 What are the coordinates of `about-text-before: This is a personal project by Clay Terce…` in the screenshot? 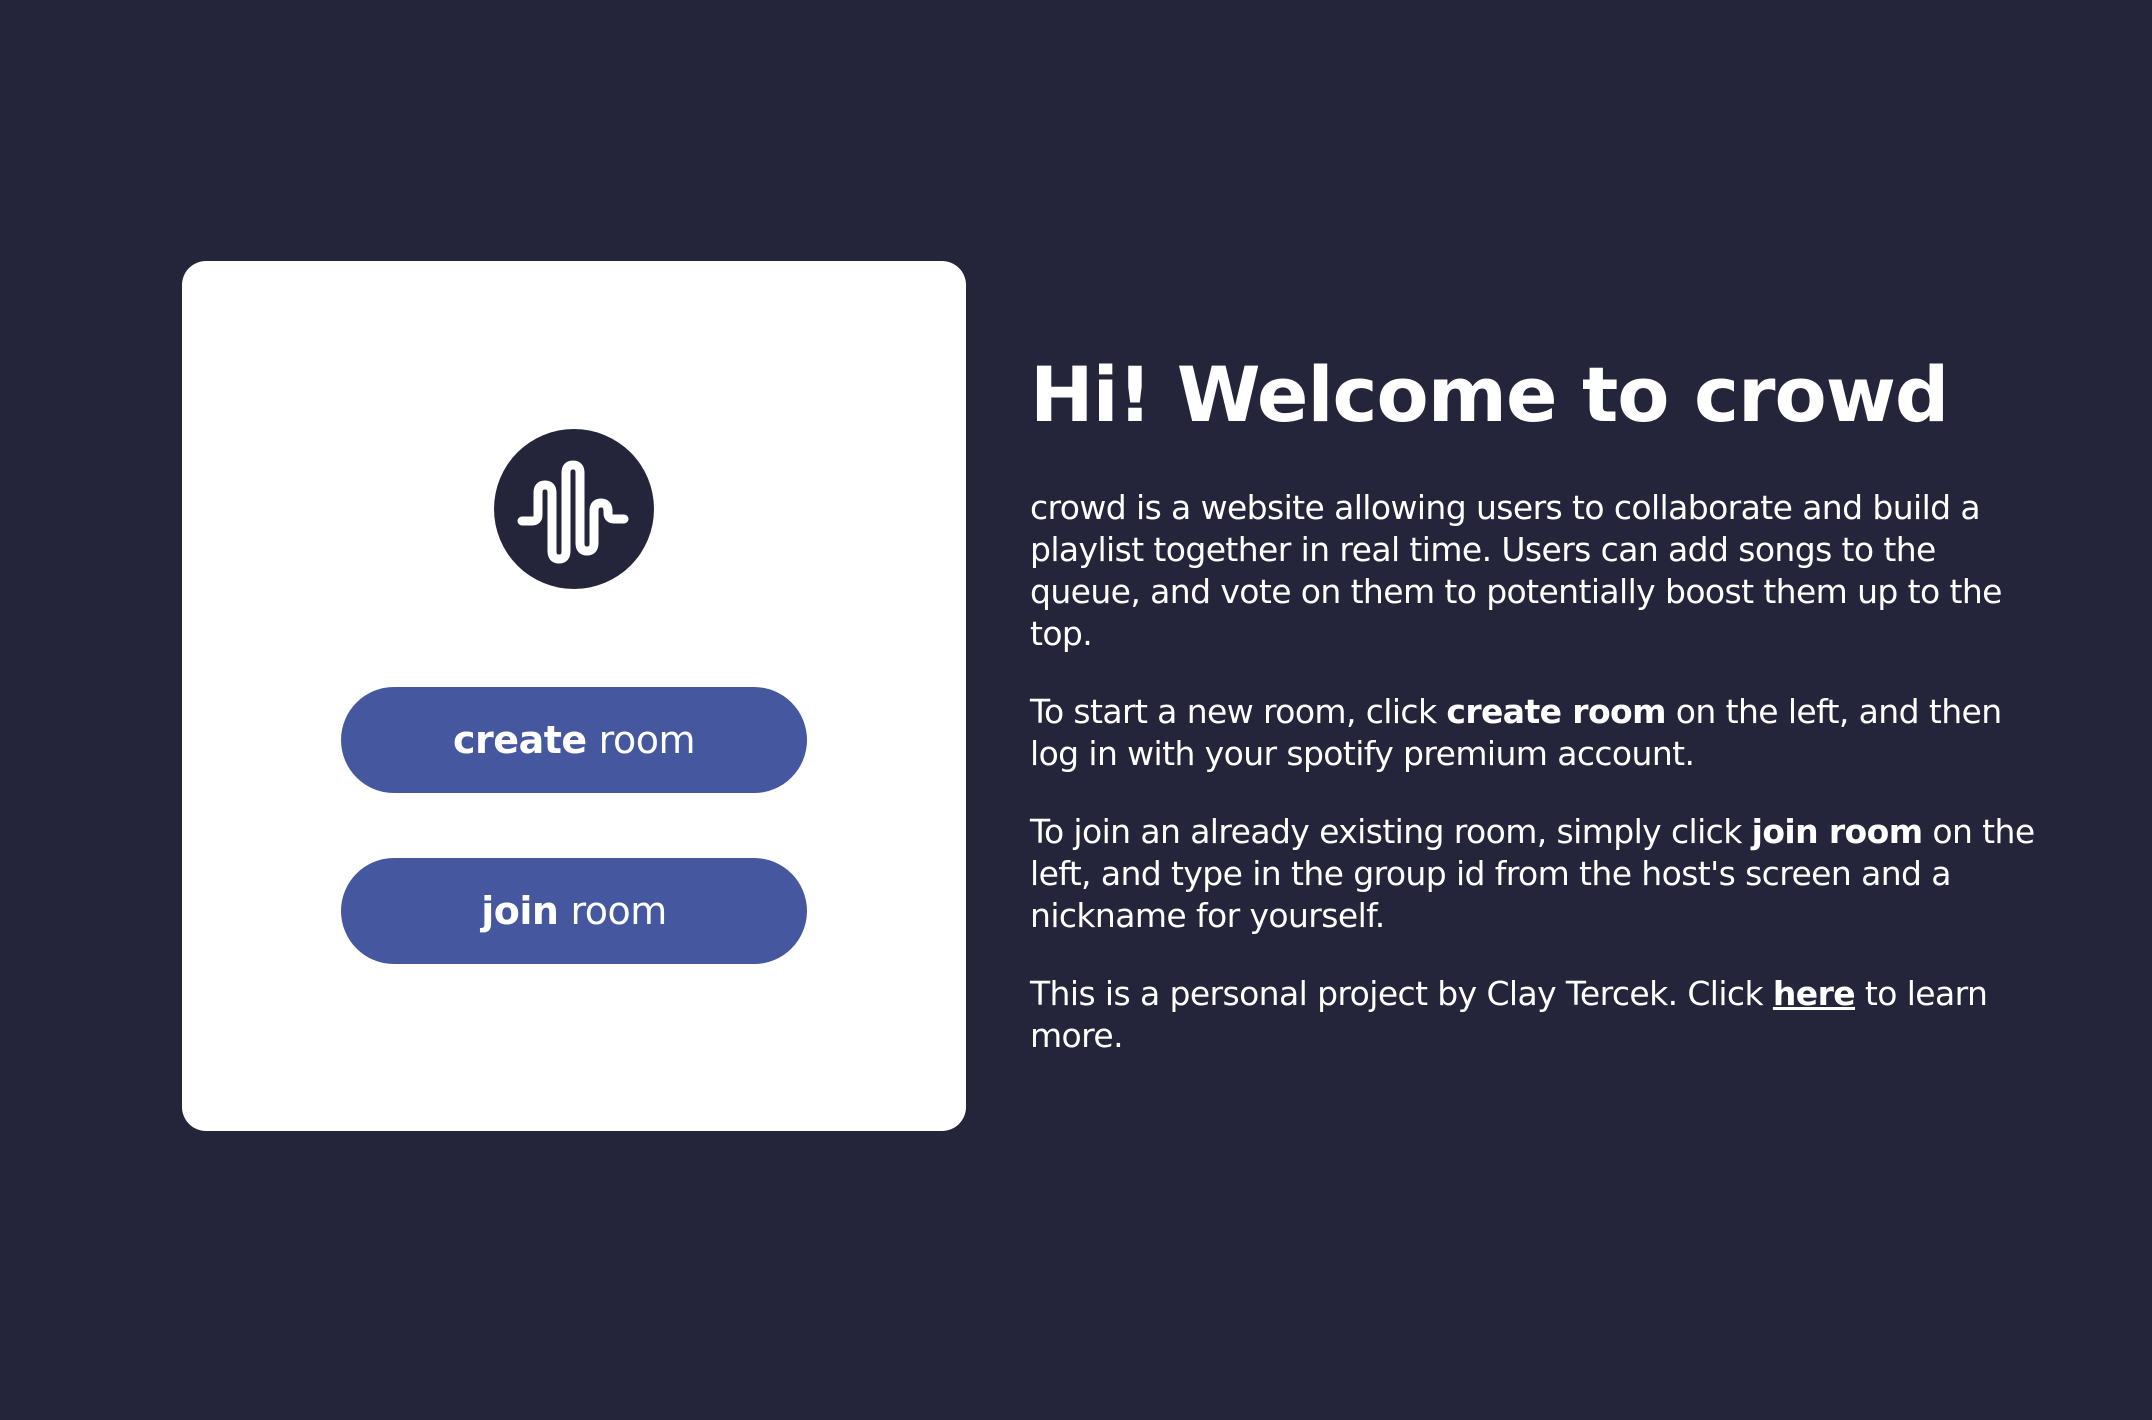 It's located at (1401, 993).